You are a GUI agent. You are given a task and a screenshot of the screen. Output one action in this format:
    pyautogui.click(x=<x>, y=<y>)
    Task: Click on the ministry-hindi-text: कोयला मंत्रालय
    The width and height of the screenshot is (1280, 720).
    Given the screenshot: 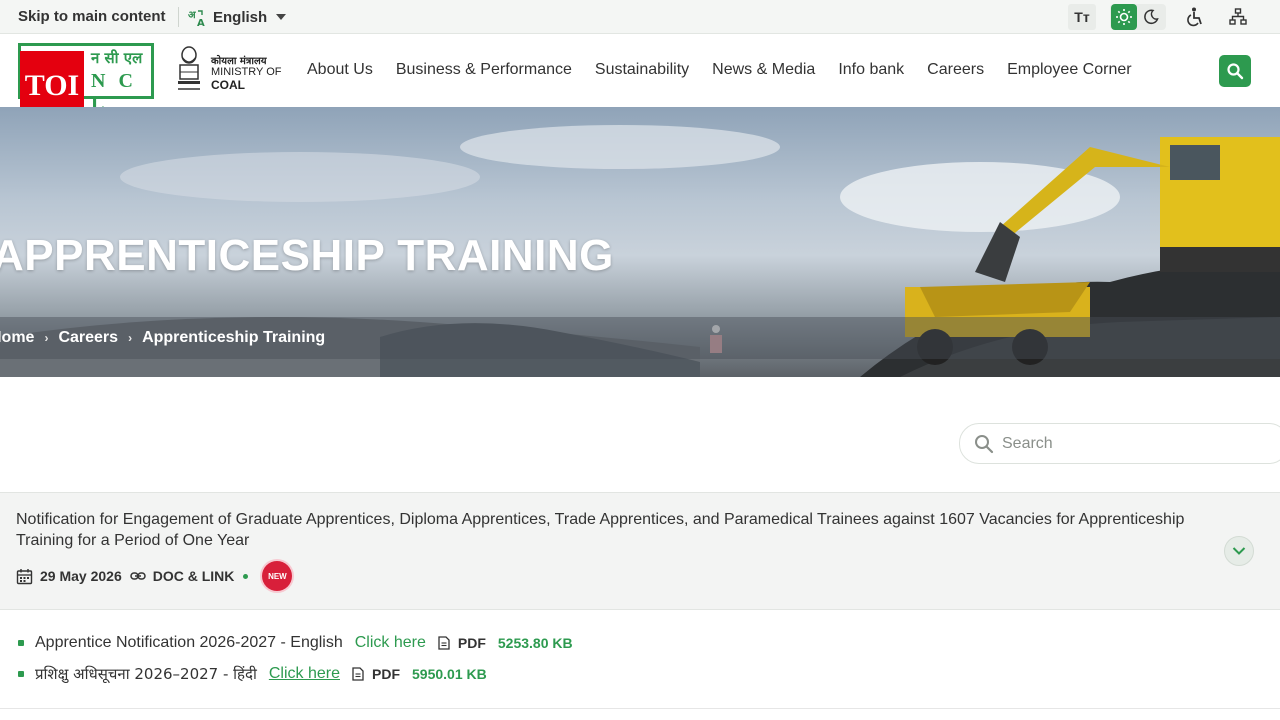 What is the action you would take?
    pyautogui.click(x=239, y=61)
    